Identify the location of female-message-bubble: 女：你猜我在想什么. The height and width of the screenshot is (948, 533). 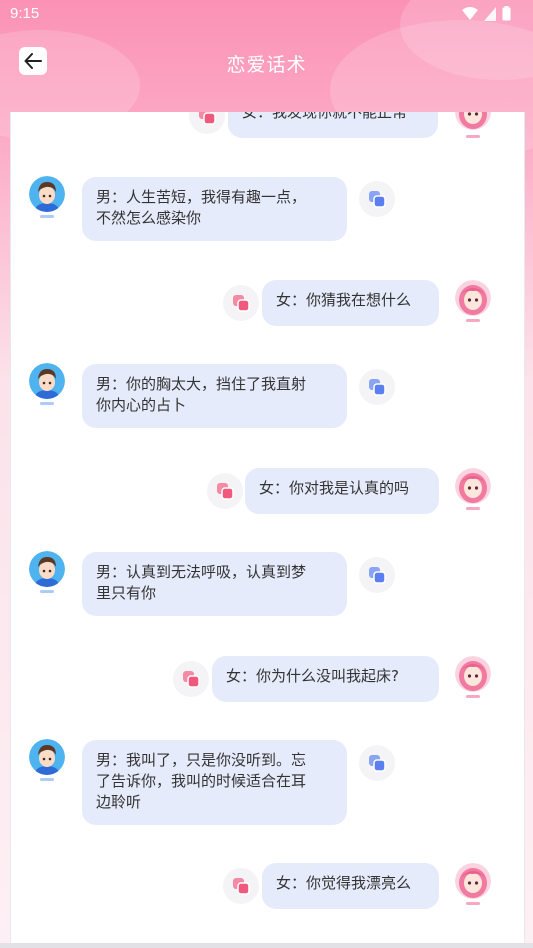
(350, 303).